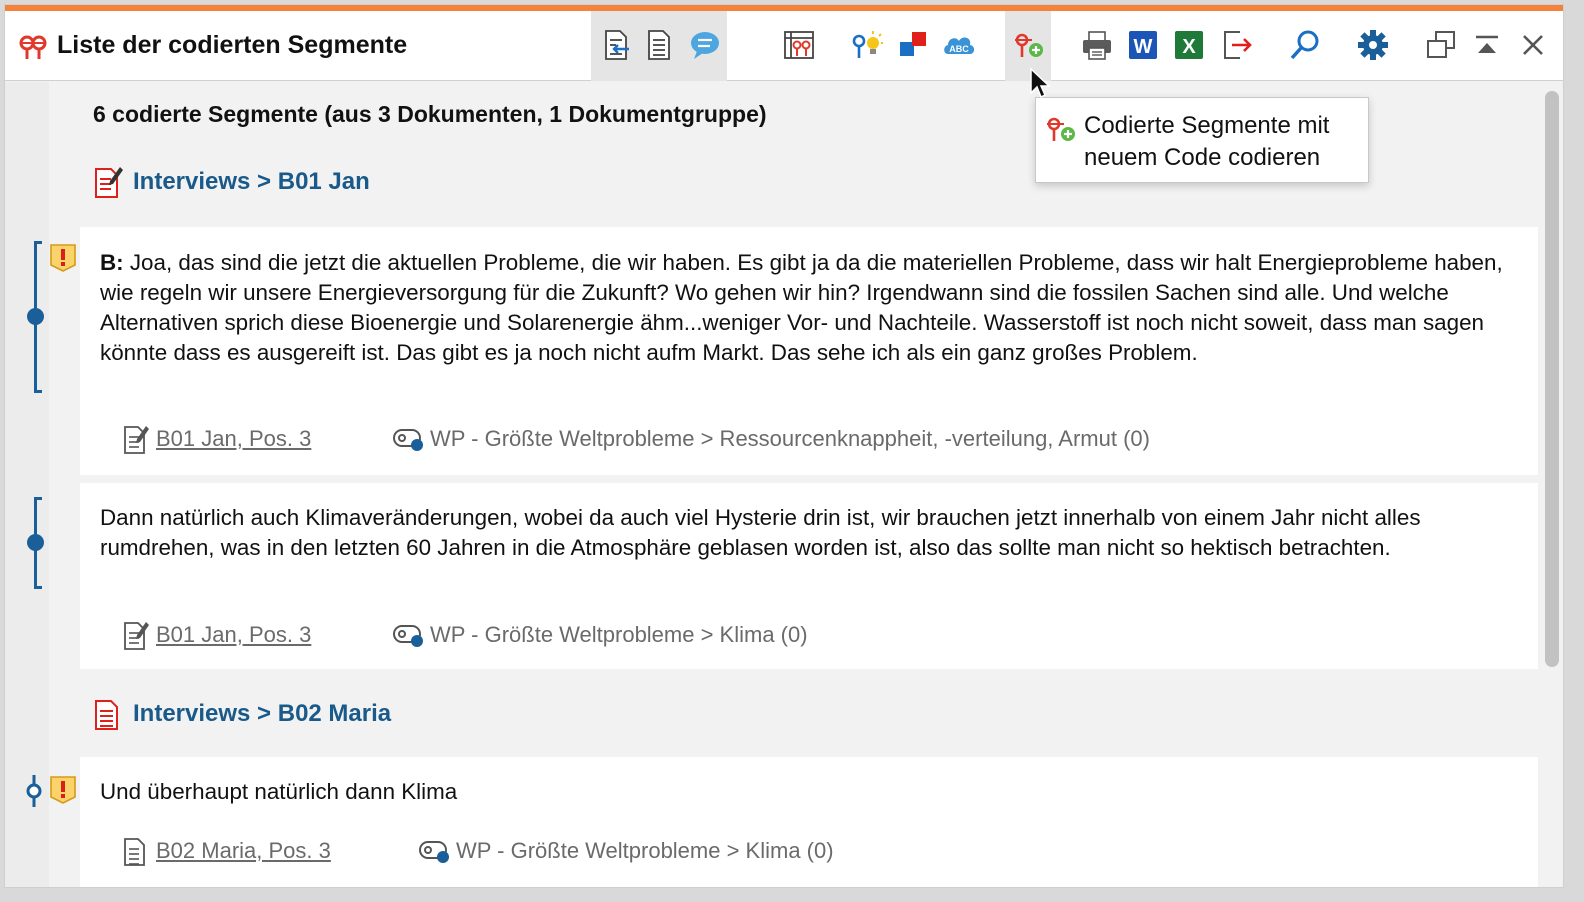 This screenshot has width=1584, height=902. I want to click on undock-button, so click(1441, 45).